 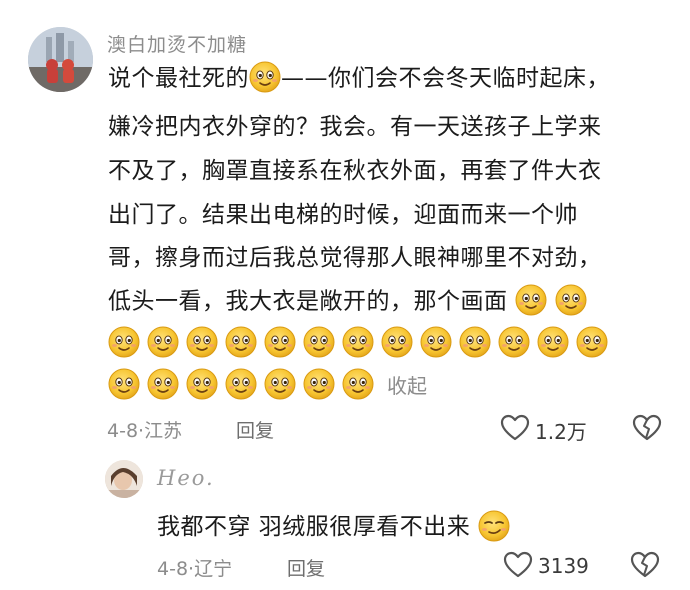 I want to click on comment-line-2: 嫌冷把内衣外穿的？我会。有一天送孩子上学来, so click(x=355, y=127).